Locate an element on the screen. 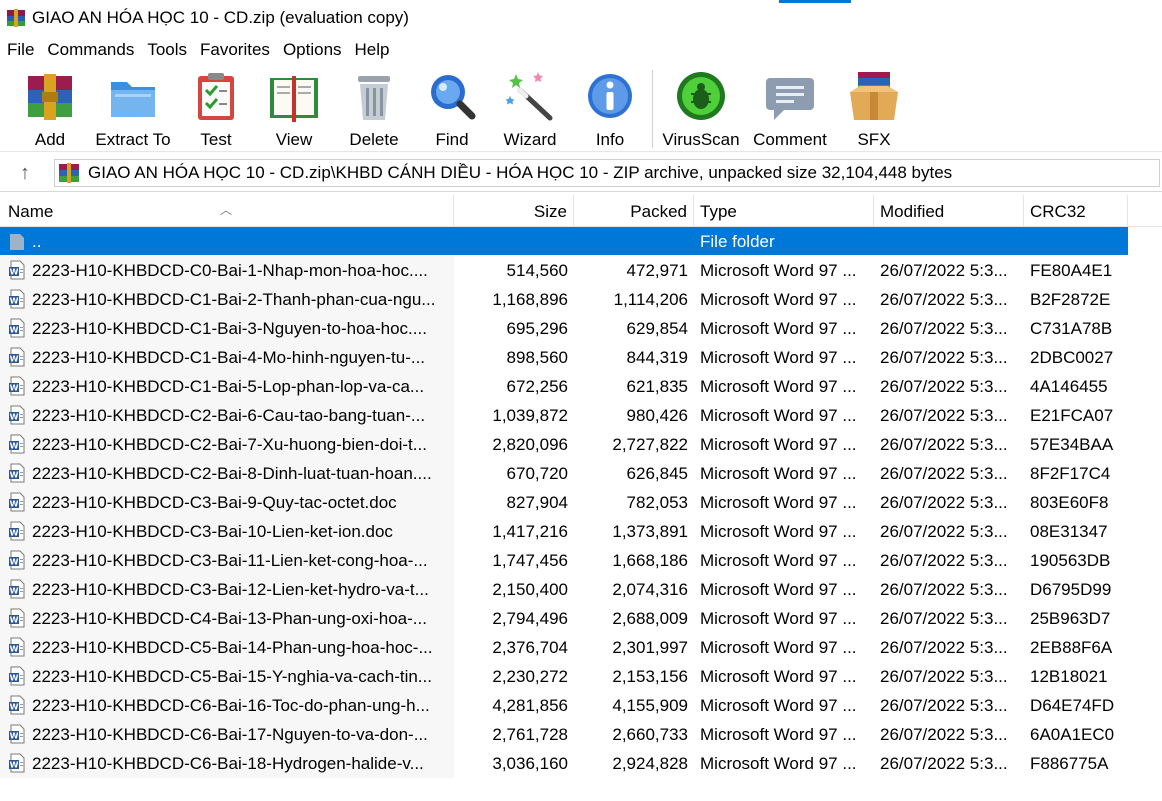  menu-options: Options is located at coordinates (312, 50).